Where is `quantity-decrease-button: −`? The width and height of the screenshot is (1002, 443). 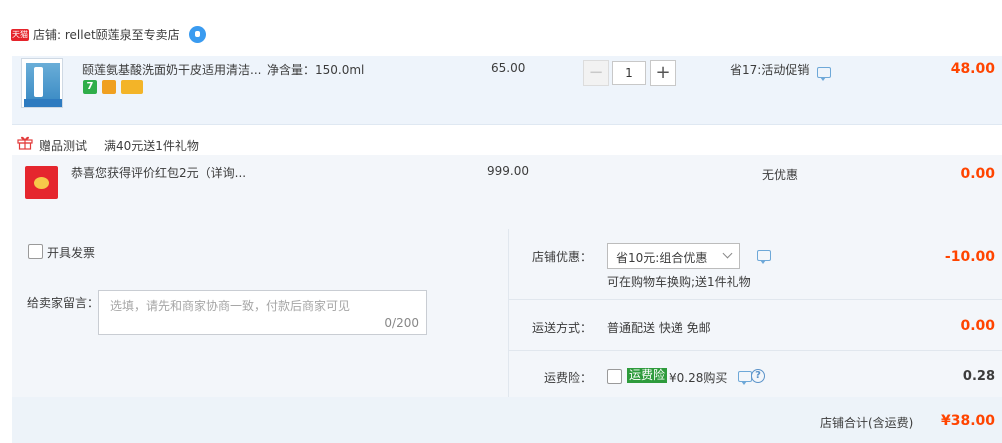 quantity-decrease-button: − is located at coordinates (596, 73).